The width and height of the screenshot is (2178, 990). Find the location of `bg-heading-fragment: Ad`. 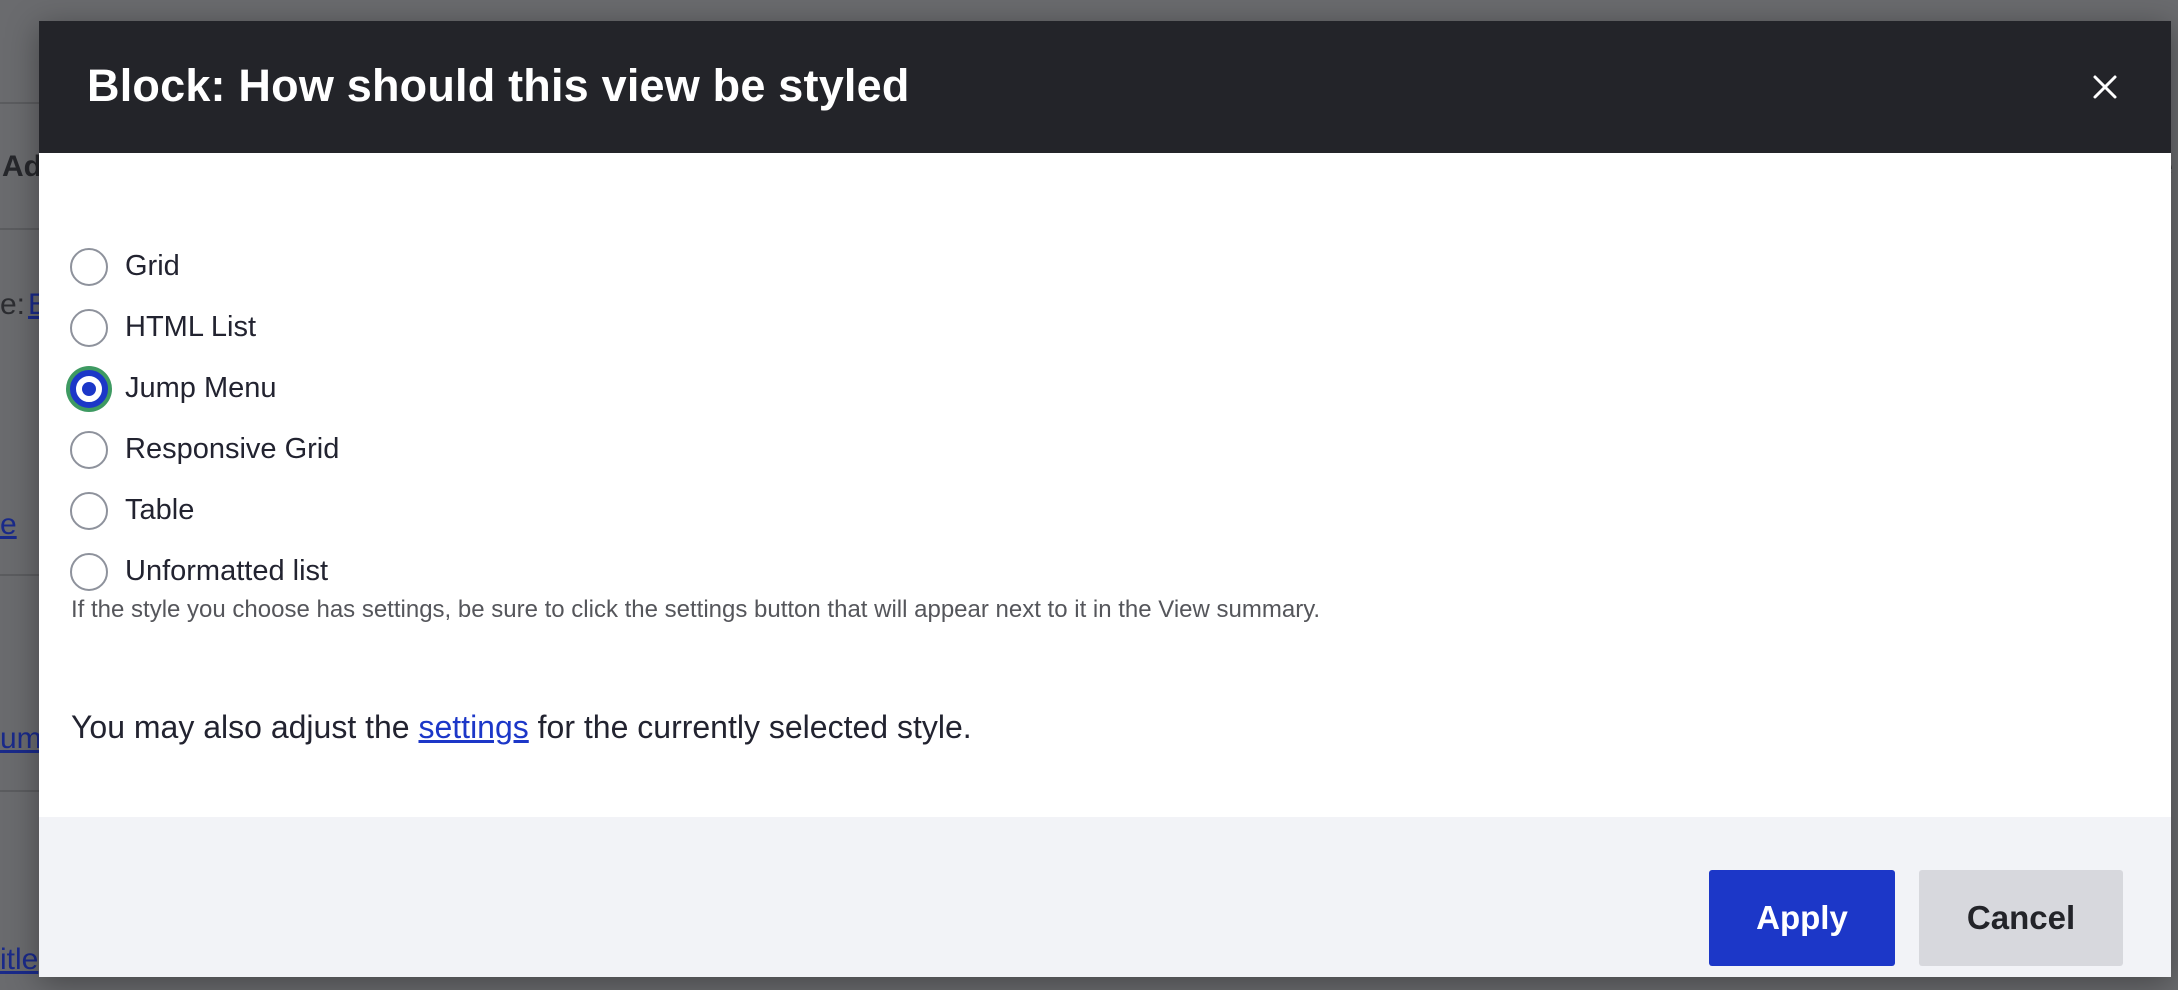

bg-heading-fragment: Ad is located at coordinates (22, 166).